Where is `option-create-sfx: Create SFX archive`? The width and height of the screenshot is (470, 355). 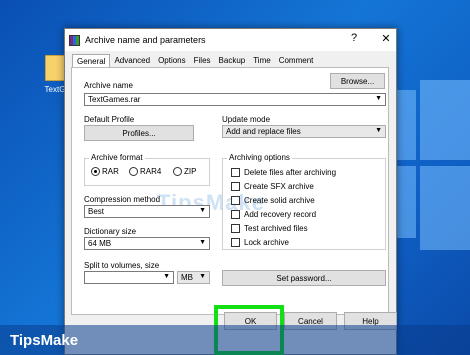 option-create-sfx: Create SFX archive is located at coordinates (272, 186).